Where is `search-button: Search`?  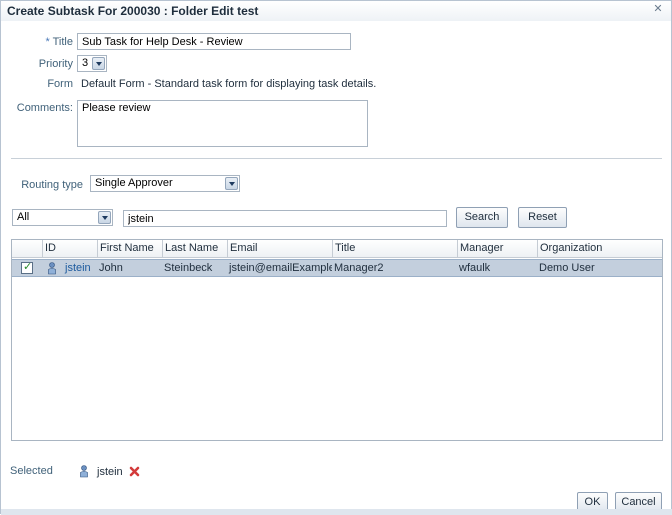 search-button: Search is located at coordinates (482, 217).